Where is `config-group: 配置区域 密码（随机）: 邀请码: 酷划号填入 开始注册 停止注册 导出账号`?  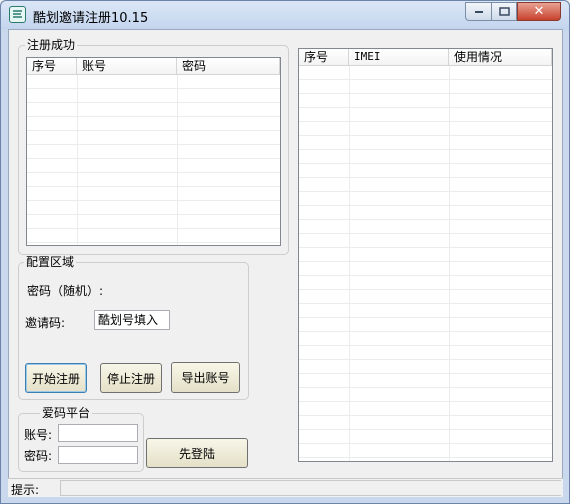
config-group: 配置区域 密码（随机）: 邀请码: 酷划号填入 开始注册 停止注册 导出账号 is located at coordinates (133, 327).